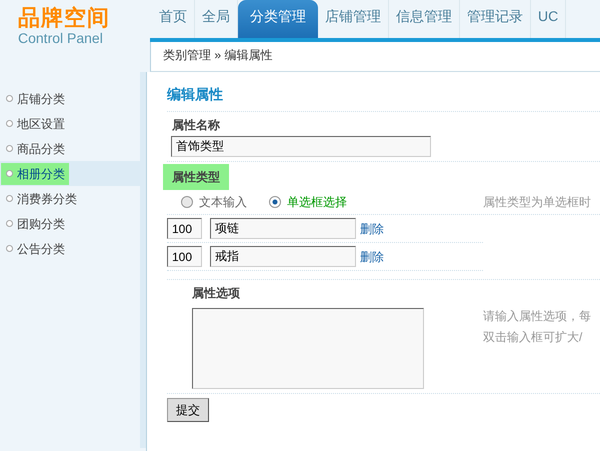 This screenshot has width=600, height=451. Describe the element at coordinates (35, 123) in the screenshot. I see `sidebar-item: 地区设置` at that location.